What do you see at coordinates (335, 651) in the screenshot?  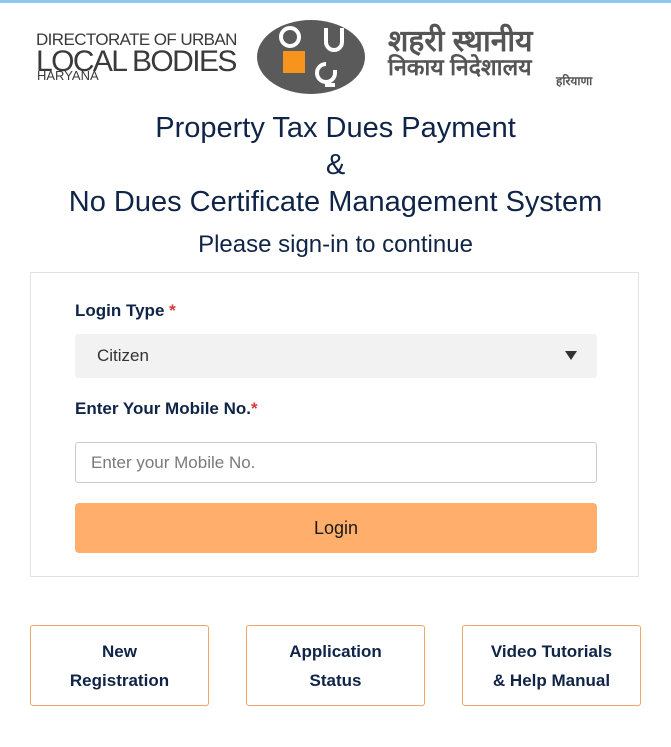 I see `application-status-label-line1: Application` at bounding box center [335, 651].